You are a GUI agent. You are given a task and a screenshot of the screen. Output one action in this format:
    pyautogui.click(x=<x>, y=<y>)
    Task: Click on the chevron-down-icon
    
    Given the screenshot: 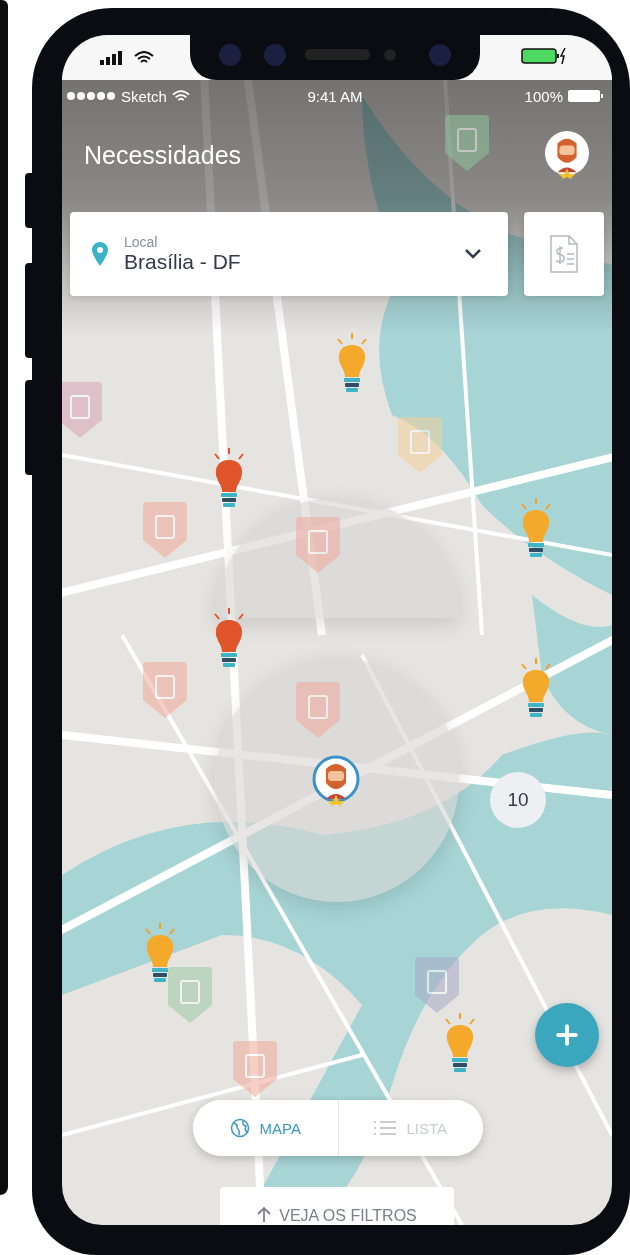 What is the action you would take?
    pyautogui.click(x=473, y=254)
    